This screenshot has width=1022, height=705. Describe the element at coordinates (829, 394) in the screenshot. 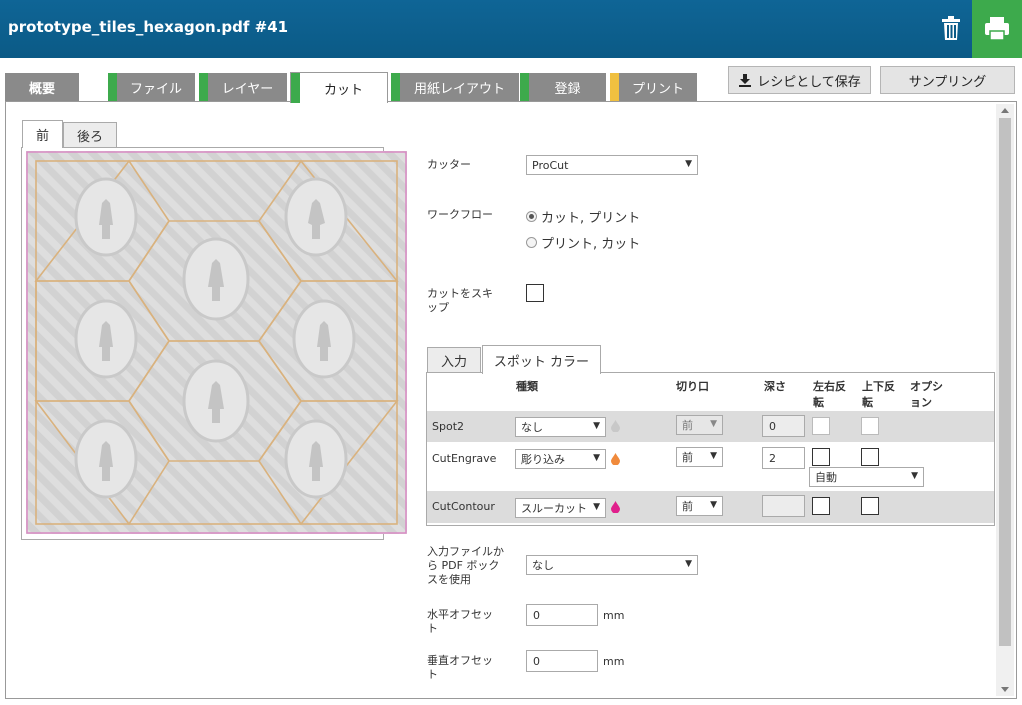

I see `column-header-flip-h: 左右反転` at that location.